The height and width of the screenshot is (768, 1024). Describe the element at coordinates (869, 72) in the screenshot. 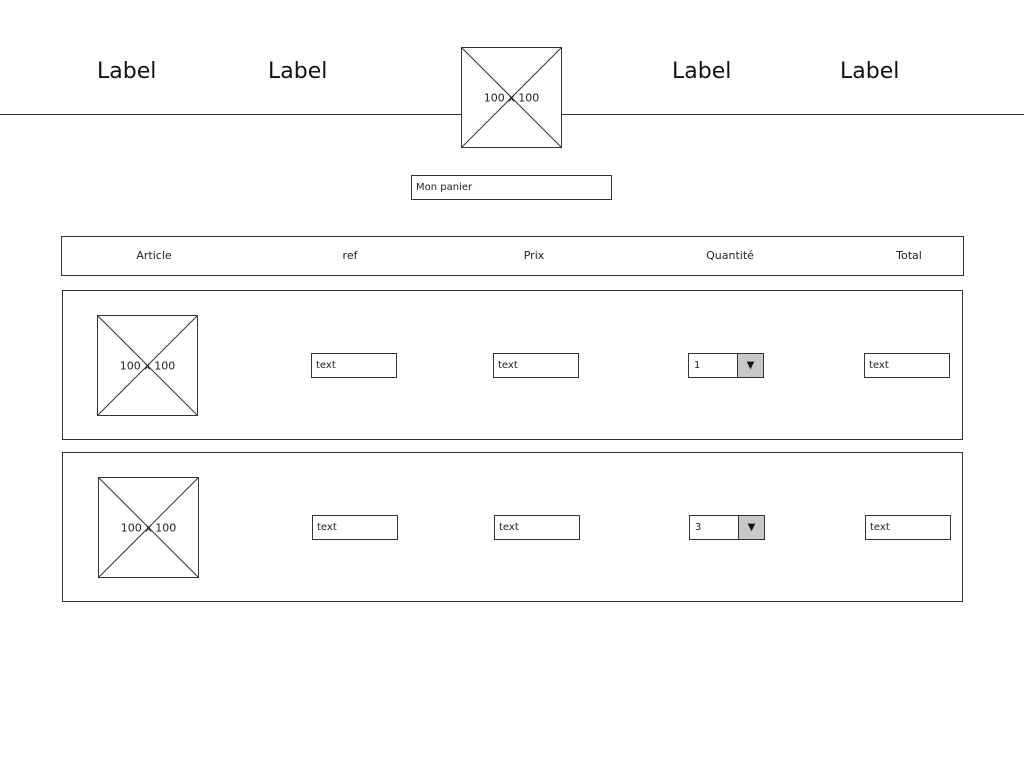

I see `nav-label-4: Label` at that location.